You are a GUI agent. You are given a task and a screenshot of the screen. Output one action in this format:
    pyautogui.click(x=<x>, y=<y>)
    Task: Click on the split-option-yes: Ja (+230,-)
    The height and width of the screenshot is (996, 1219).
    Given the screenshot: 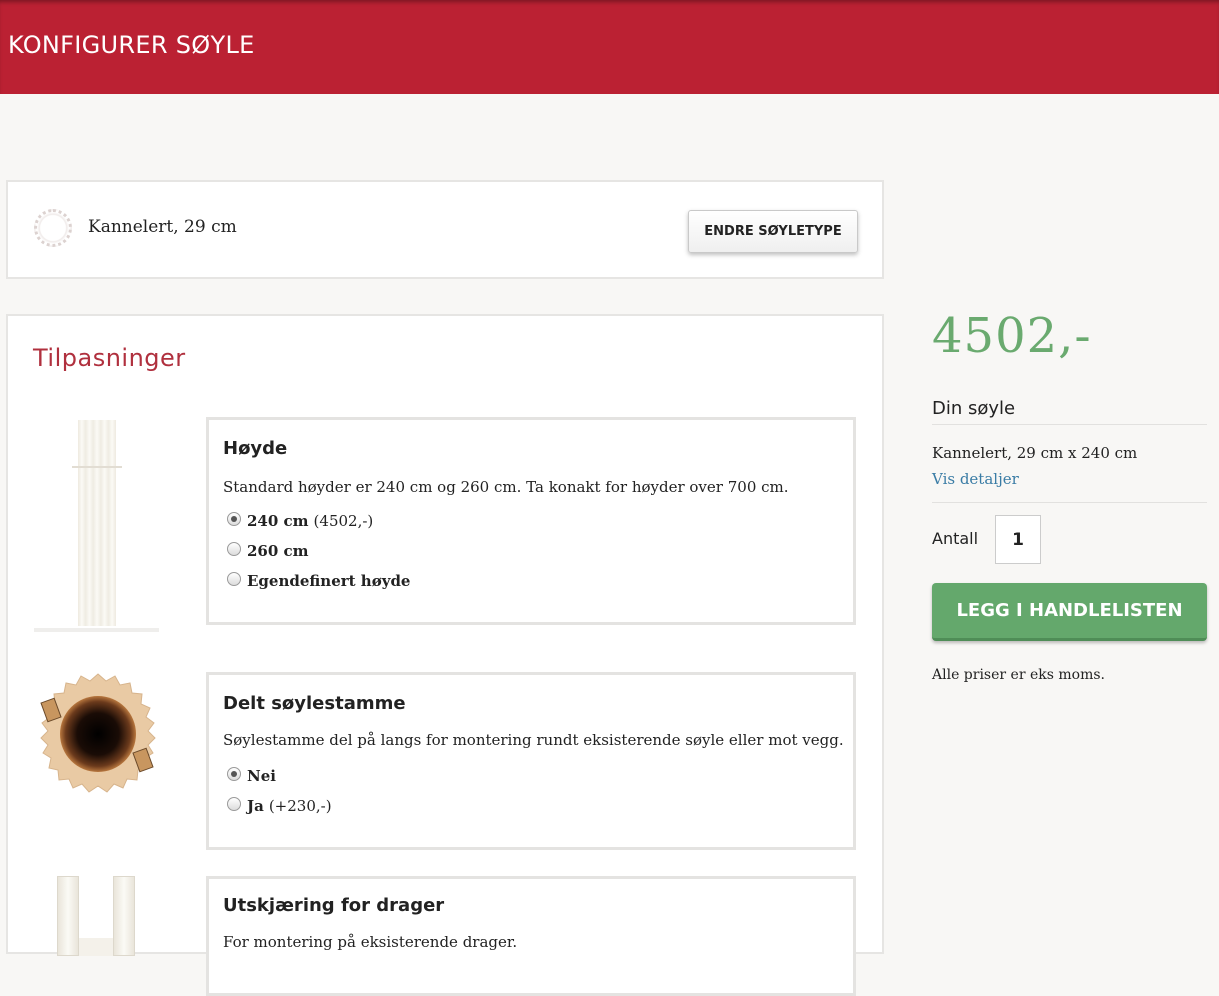 What is the action you would take?
    pyautogui.click(x=279, y=806)
    